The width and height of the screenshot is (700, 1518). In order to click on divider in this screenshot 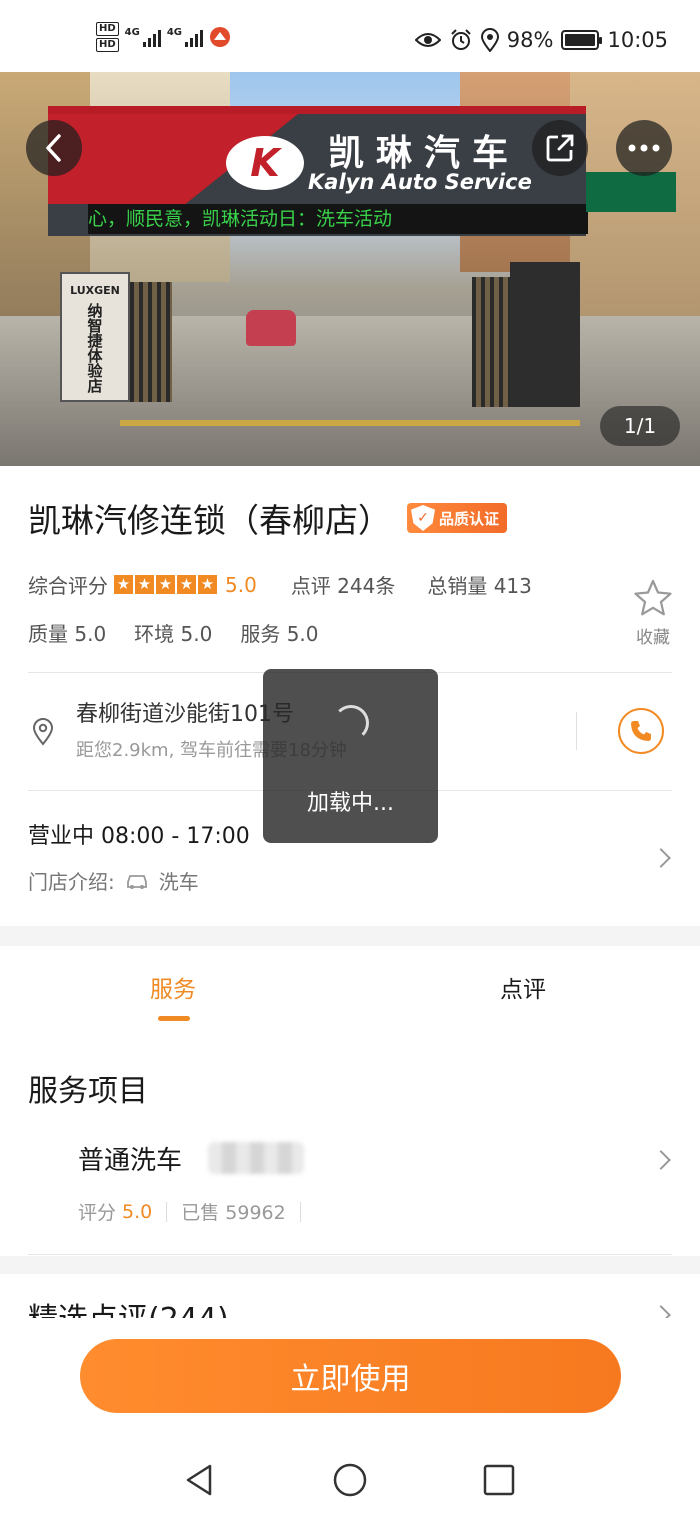, I will do `click(350, 1254)`.